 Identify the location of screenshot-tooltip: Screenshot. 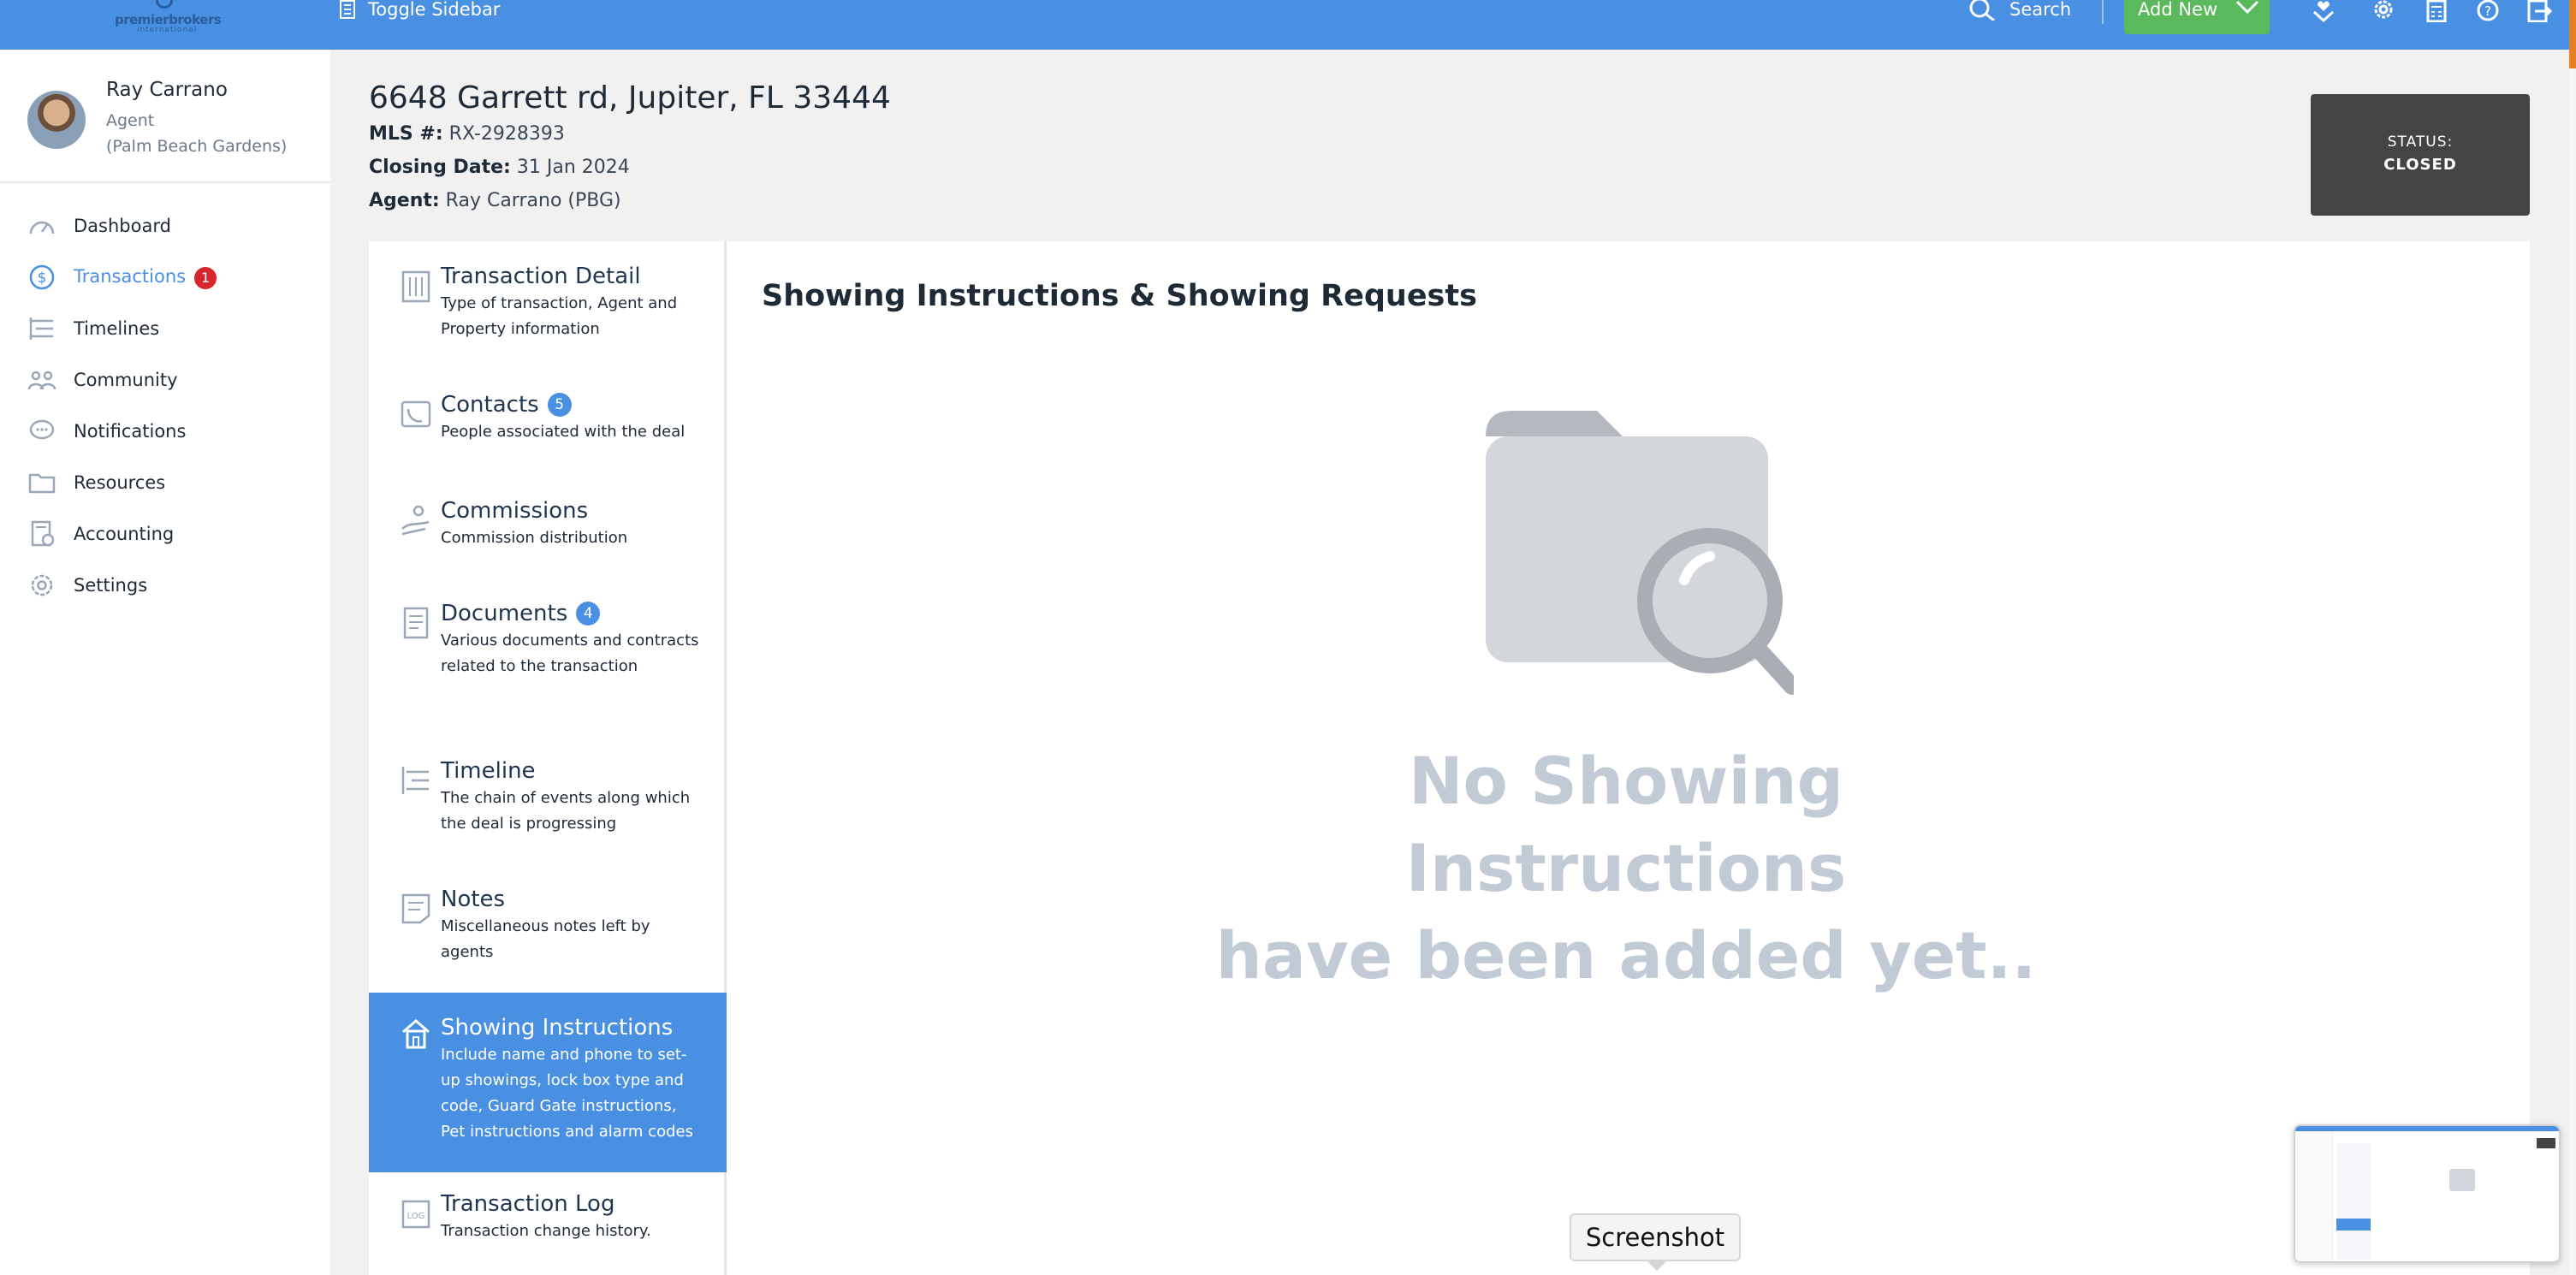
(1655, 1237).